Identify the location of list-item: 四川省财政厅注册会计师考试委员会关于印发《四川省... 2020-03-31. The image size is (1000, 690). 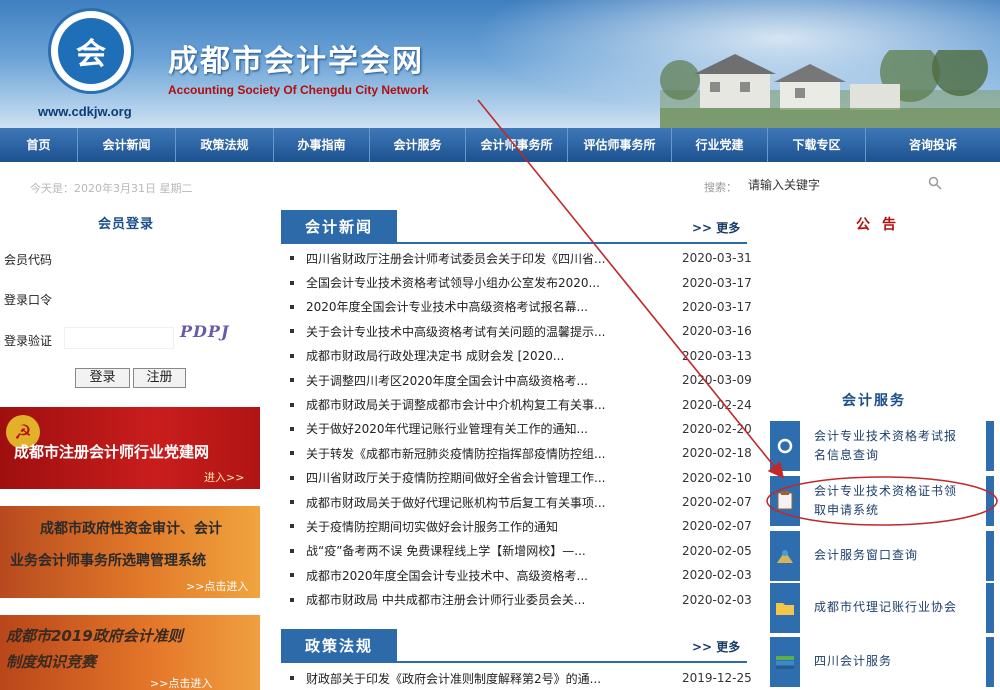
(521, 258).